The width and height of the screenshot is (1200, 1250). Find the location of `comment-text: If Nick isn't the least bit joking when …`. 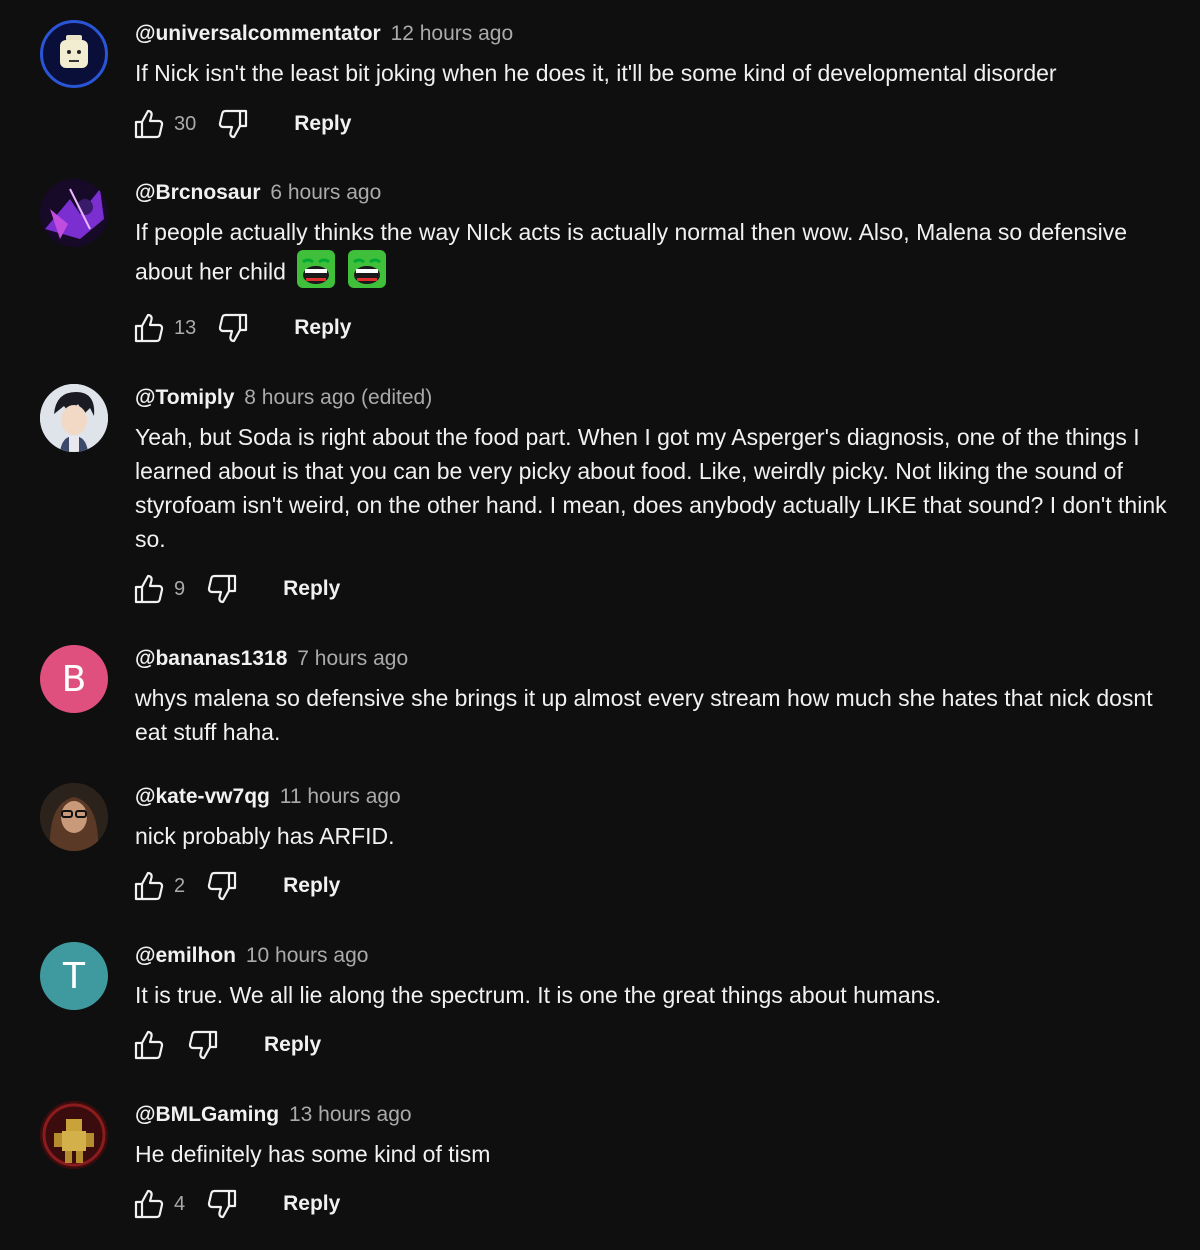

comment-text: If Nick isn't the least bit joking when … is located at coordinates (596, 73).